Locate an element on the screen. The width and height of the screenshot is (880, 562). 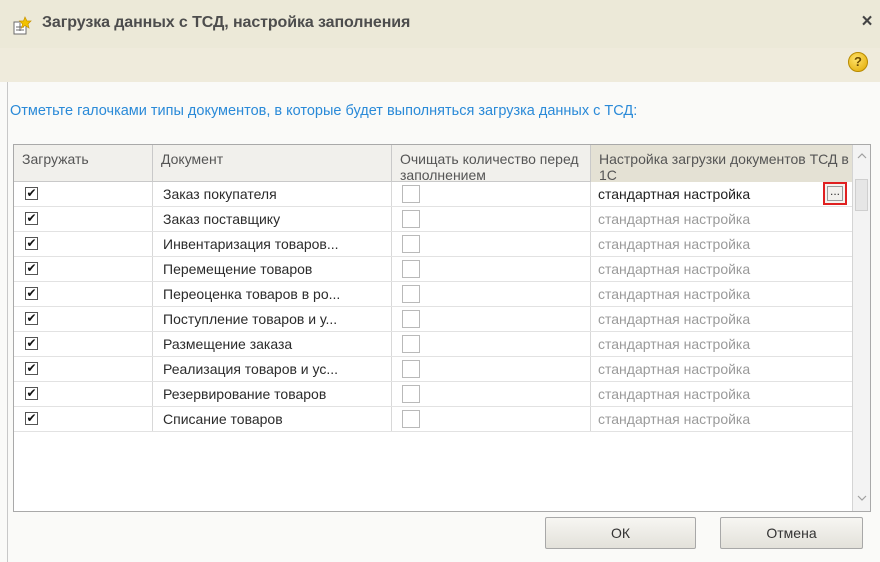
document-name: Списание товаров is located at coordinates (223, 419).